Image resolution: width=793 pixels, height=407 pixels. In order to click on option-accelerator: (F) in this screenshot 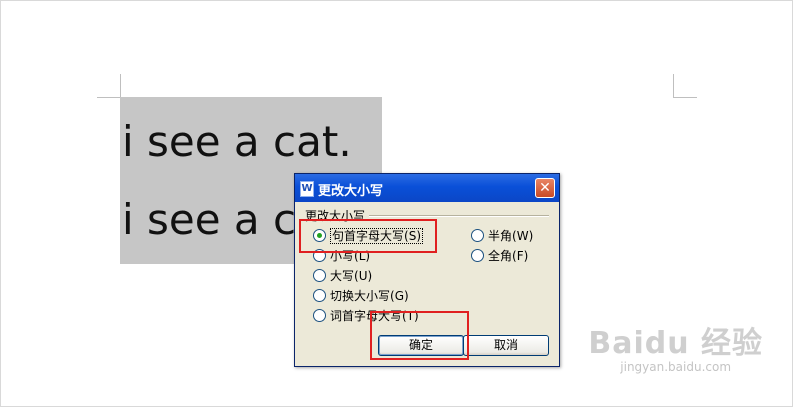, I will do `click(520, 256)`.